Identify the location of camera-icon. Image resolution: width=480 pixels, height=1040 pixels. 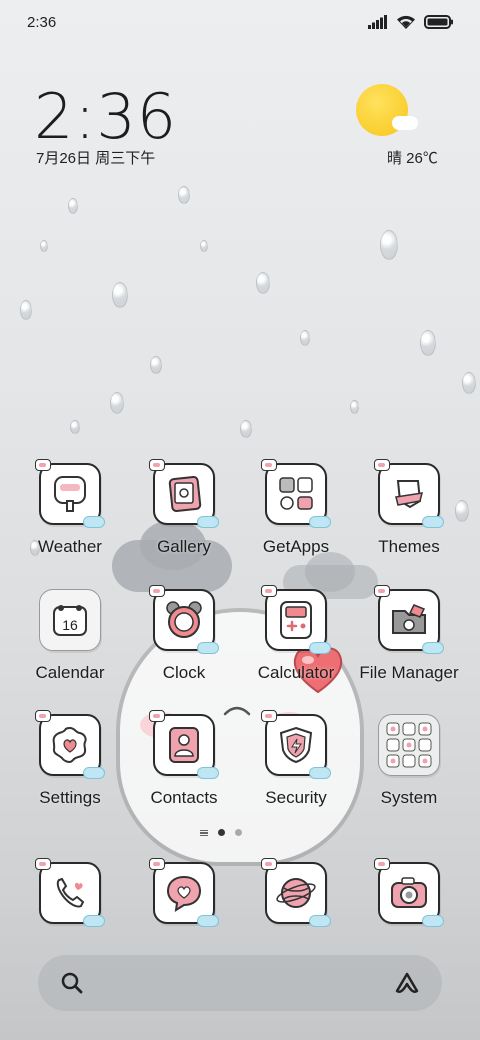
(409, 892).